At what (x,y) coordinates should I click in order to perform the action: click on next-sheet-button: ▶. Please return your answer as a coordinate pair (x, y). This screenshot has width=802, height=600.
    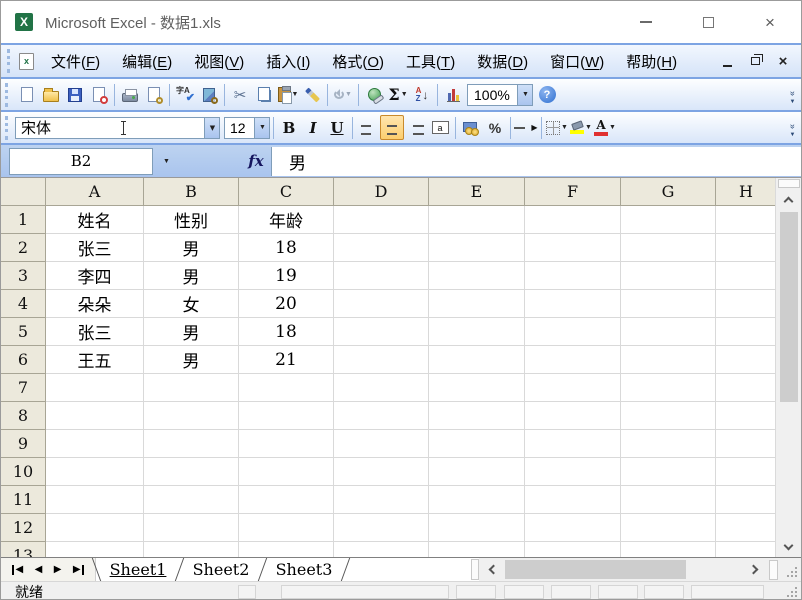
    Looking at the image, I should click on (58, 569).